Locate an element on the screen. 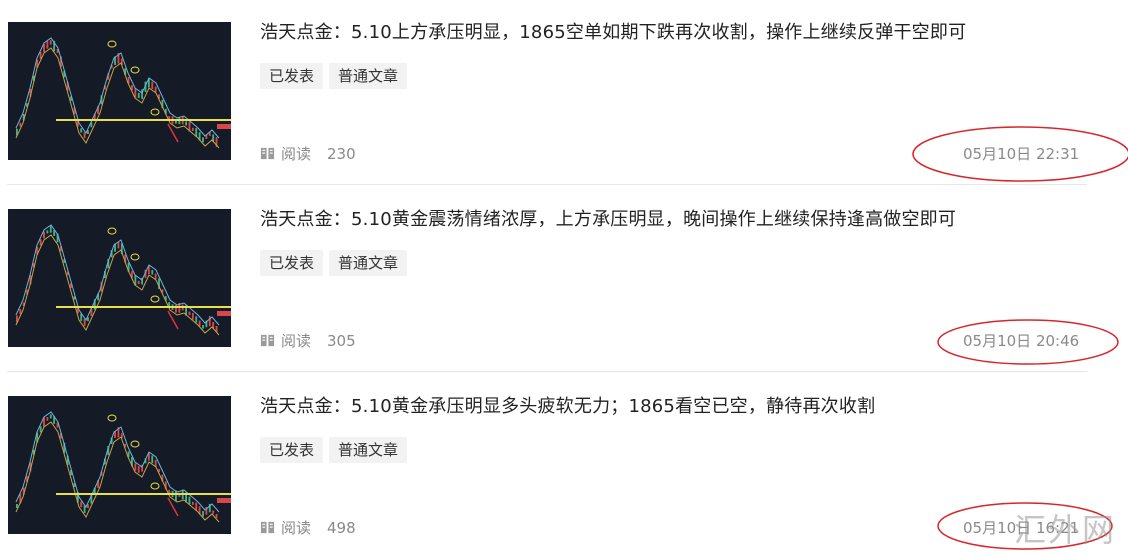 This screenshot has width=1128, height=559. read-stats: 阅读 305 is located at coordinates (308, 340).